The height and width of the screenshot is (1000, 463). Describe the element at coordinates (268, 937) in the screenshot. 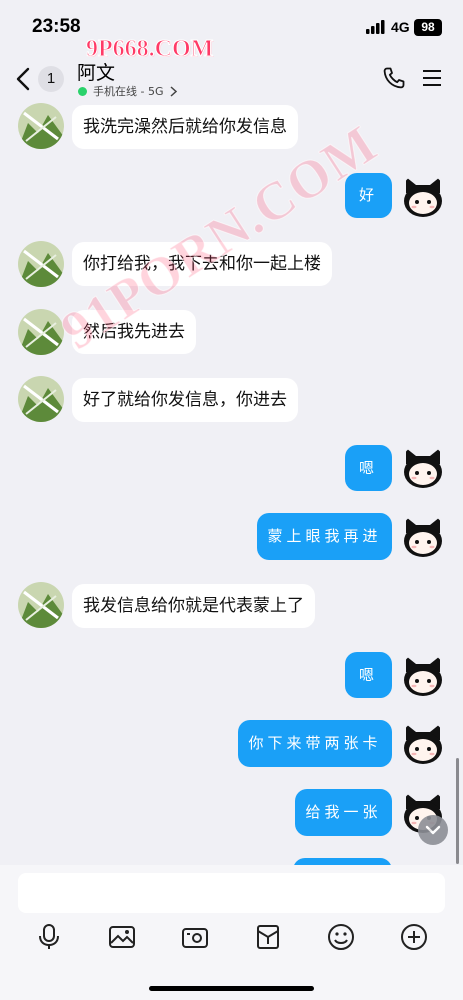

I see `red-packet-icon` at that location.